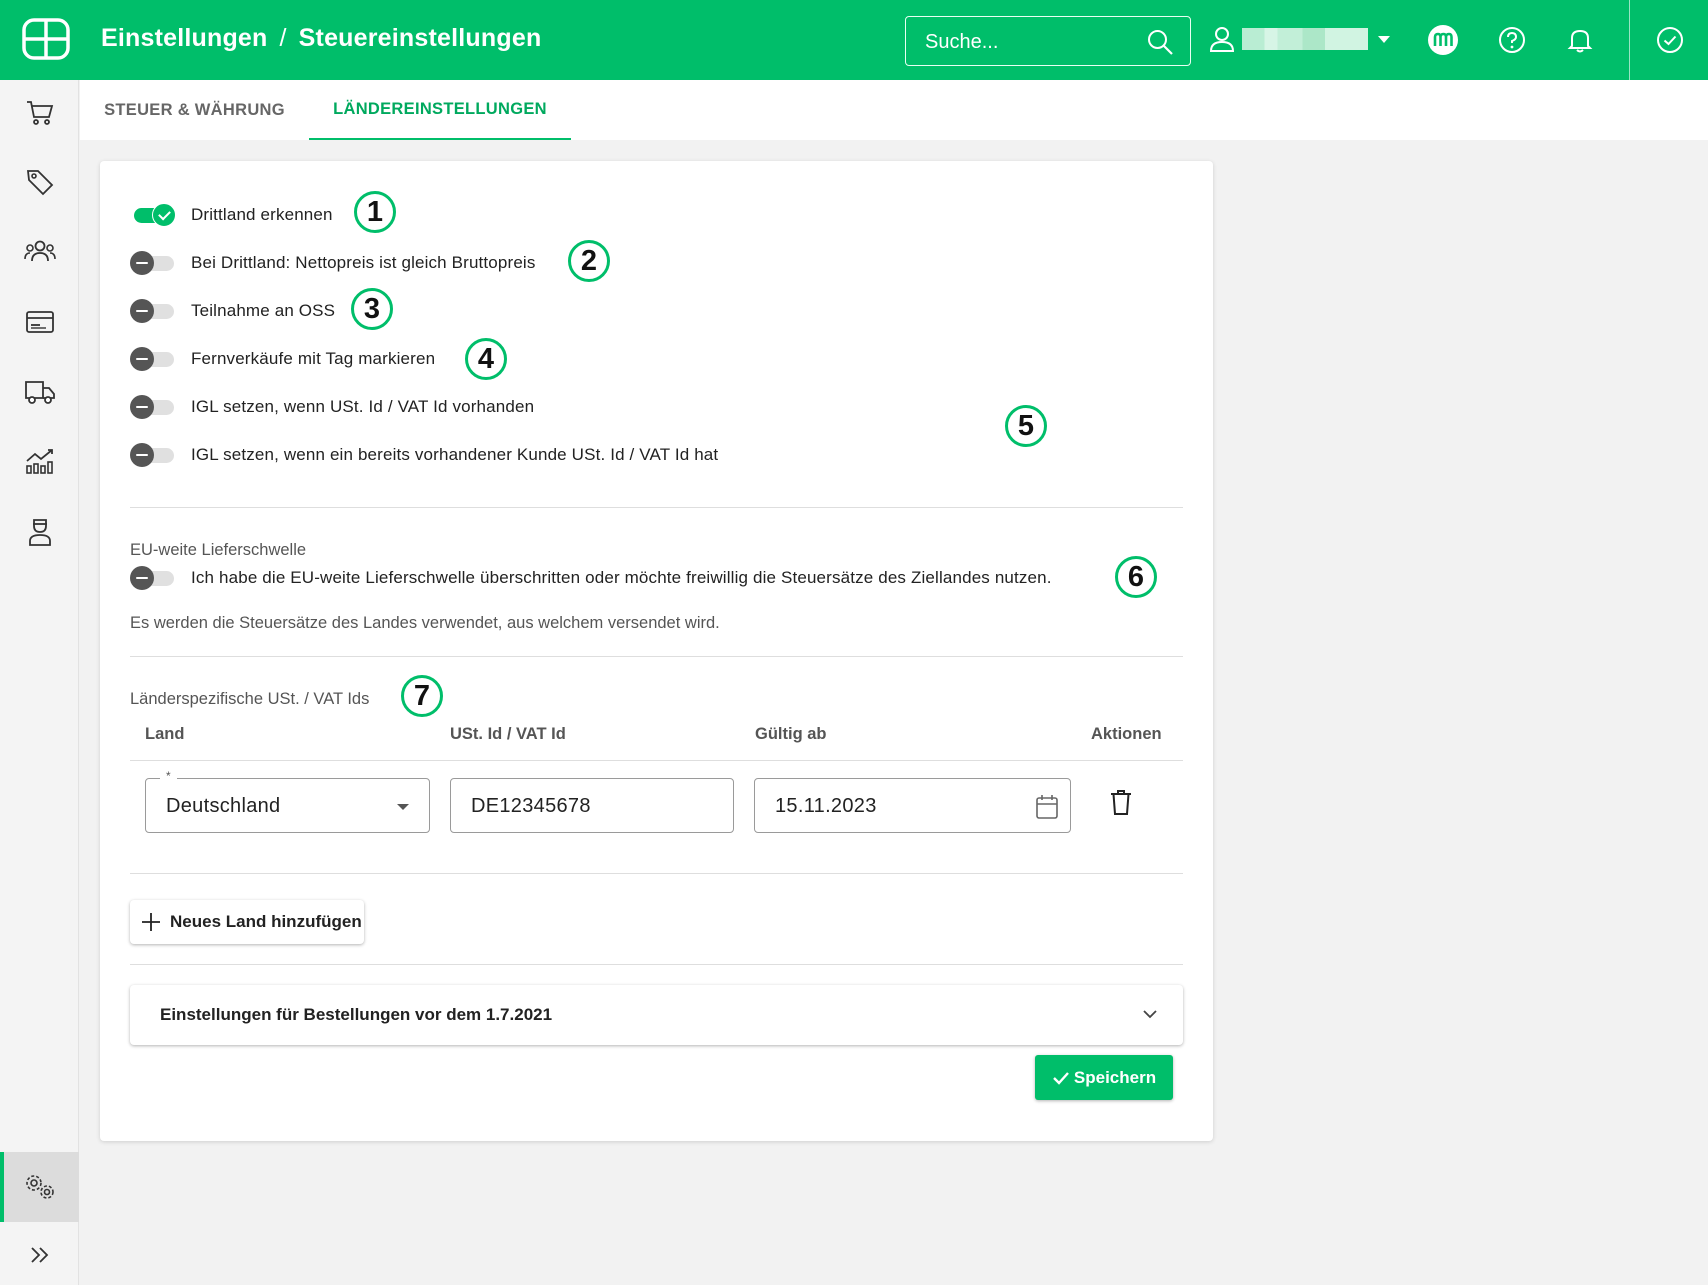  I want to click on shipping-icon, so click(39, 392).